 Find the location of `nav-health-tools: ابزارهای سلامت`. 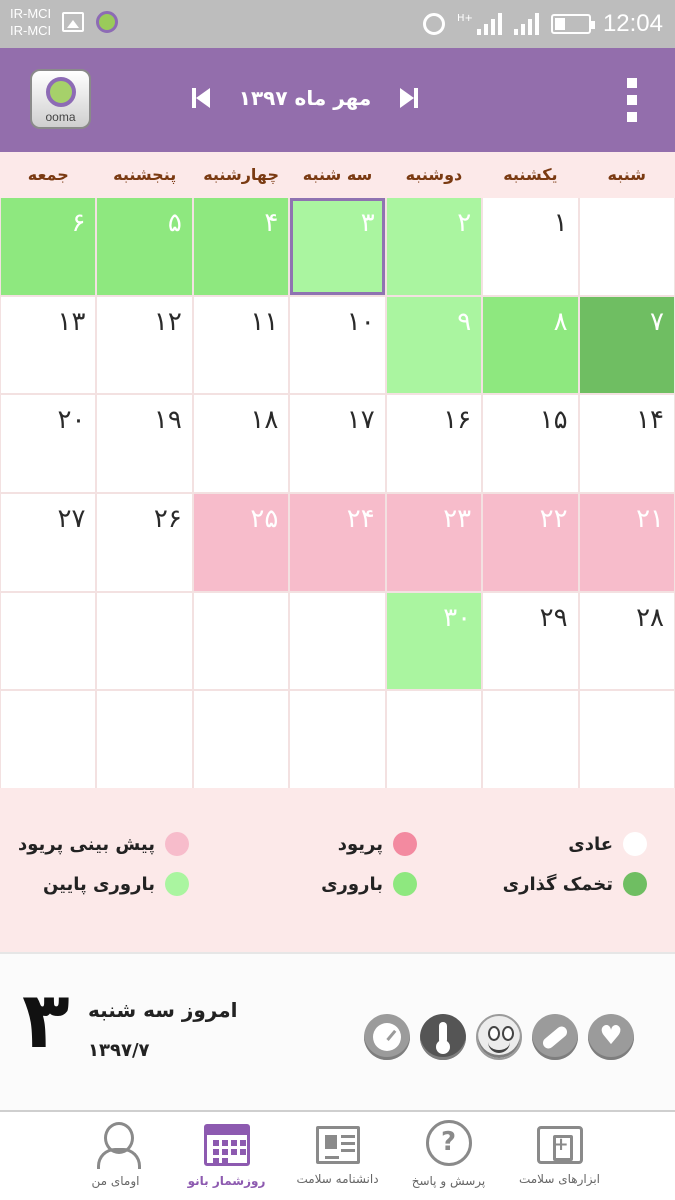

nav-health-tools: ابزارهای سلامت is located at coordinates (559, 1156).